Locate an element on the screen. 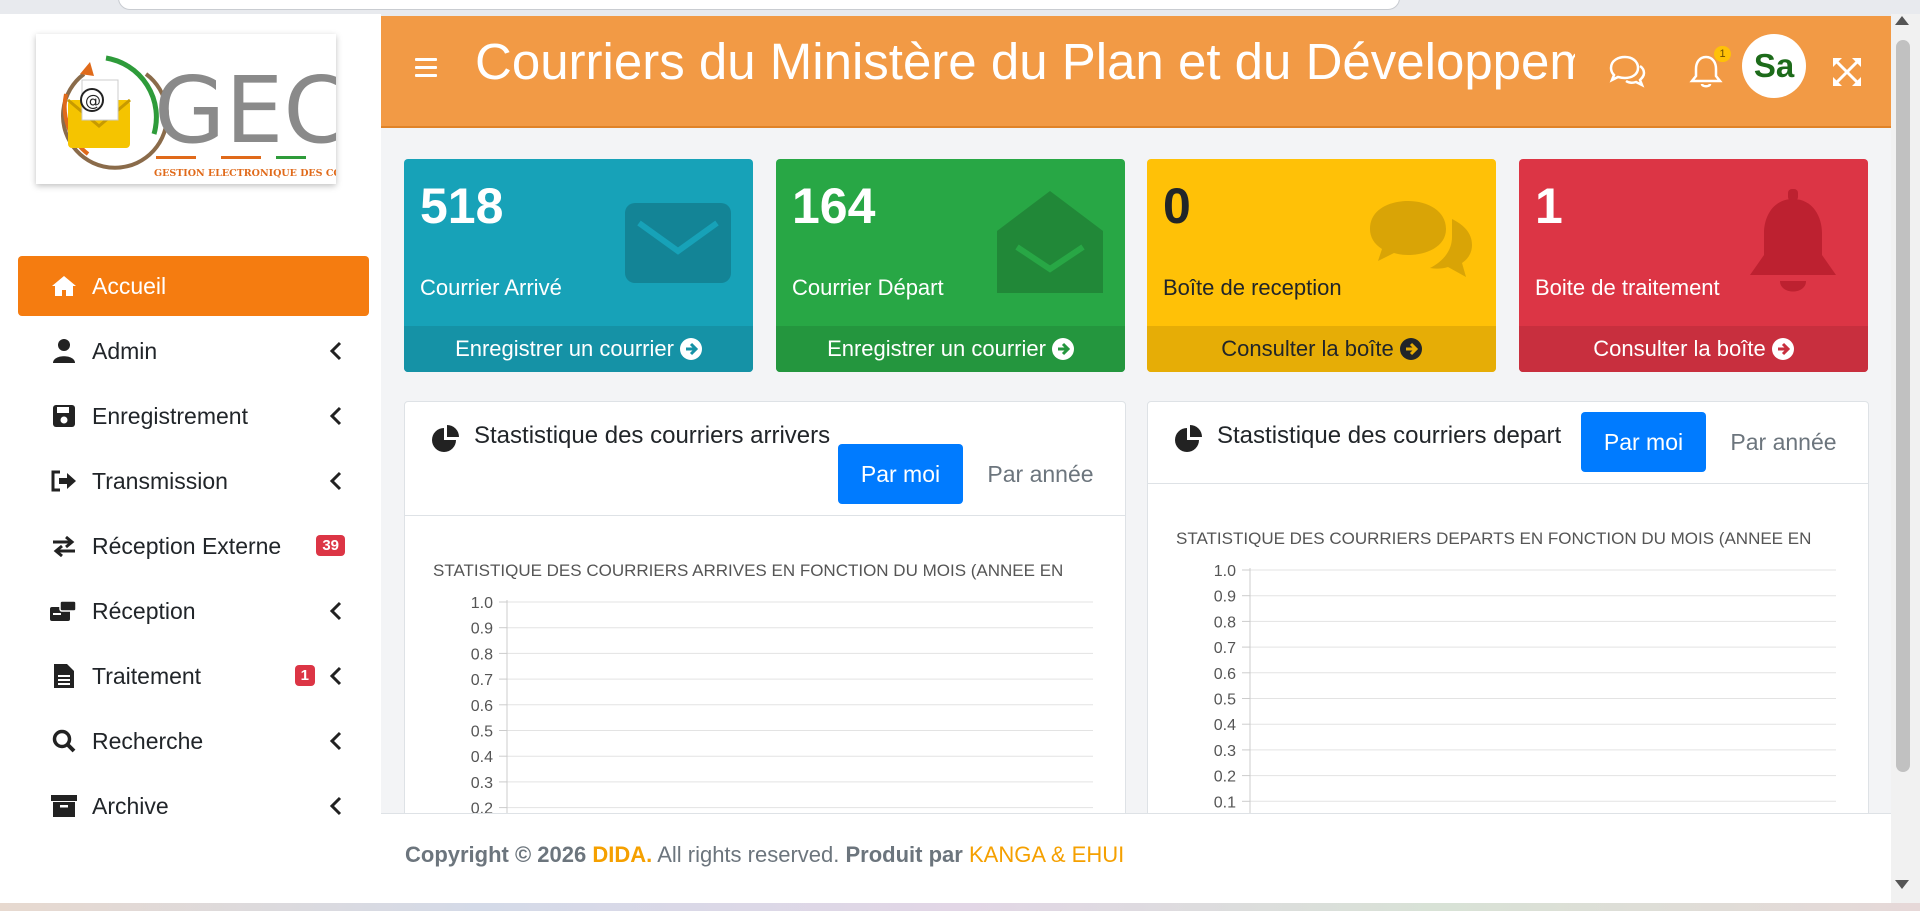 The image size is (1920, 911). sidebar-item-transmission: Transmission is located at coordinates (193, 481).